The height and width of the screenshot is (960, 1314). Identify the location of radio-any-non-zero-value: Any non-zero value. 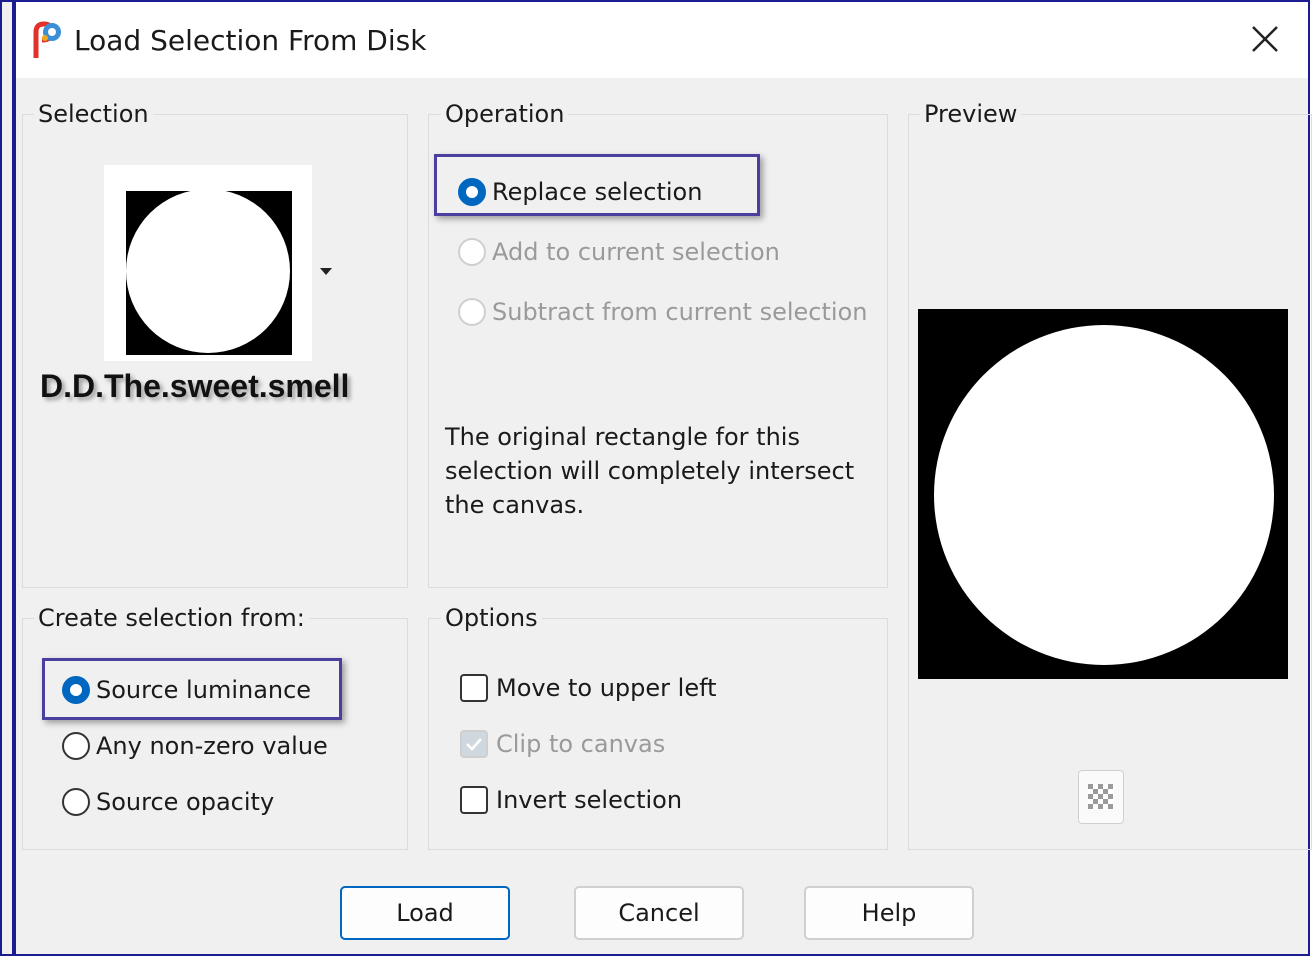
(195, 746).